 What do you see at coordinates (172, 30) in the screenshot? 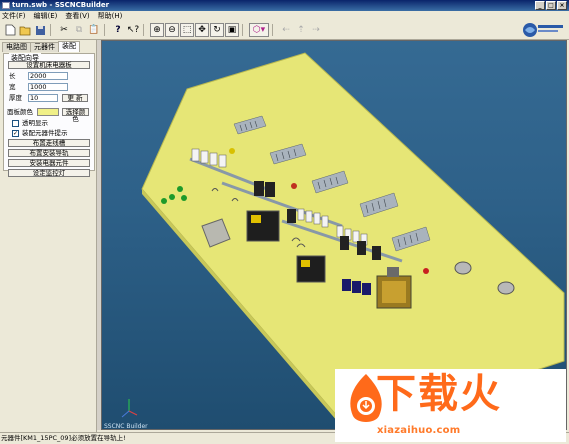
I see `zoom-out-icon: ⊖` at bounding box center [172, 30].